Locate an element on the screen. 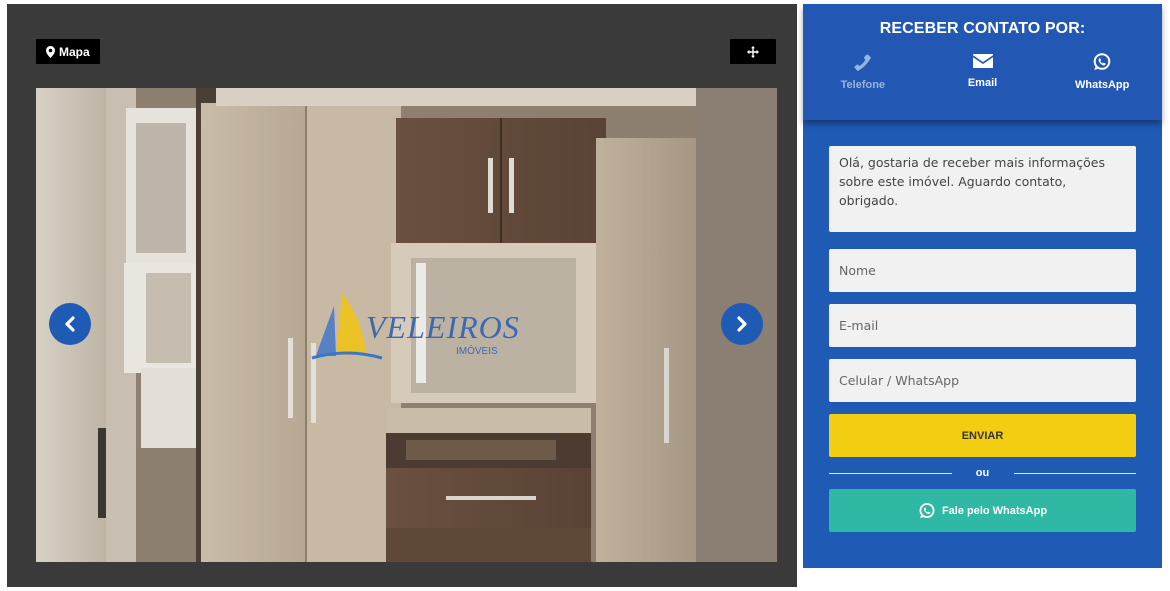  contact-option-whatsapp-label: WhatsApp is located at coordinates (1102, 85).